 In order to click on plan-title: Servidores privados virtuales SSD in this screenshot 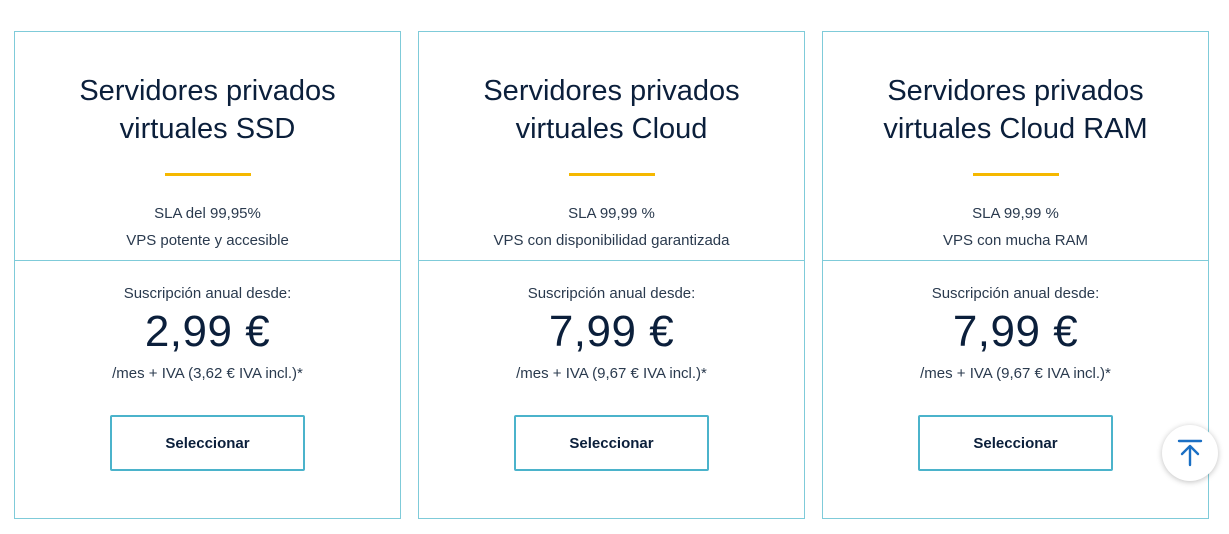, I will do `click(208, 110)`.